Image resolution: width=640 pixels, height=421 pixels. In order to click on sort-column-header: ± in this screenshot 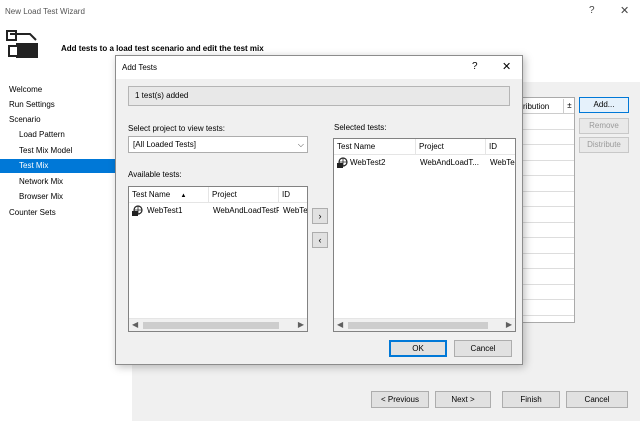, I will do `click(569, 106)`.